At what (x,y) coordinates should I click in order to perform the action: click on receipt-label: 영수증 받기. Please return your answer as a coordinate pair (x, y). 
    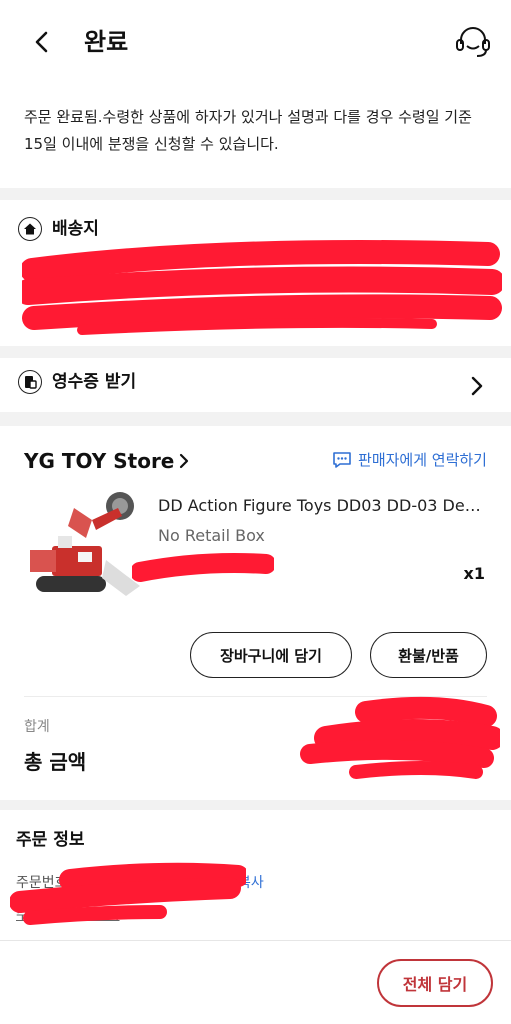
    Looking at the image, I should click on (94, 382).